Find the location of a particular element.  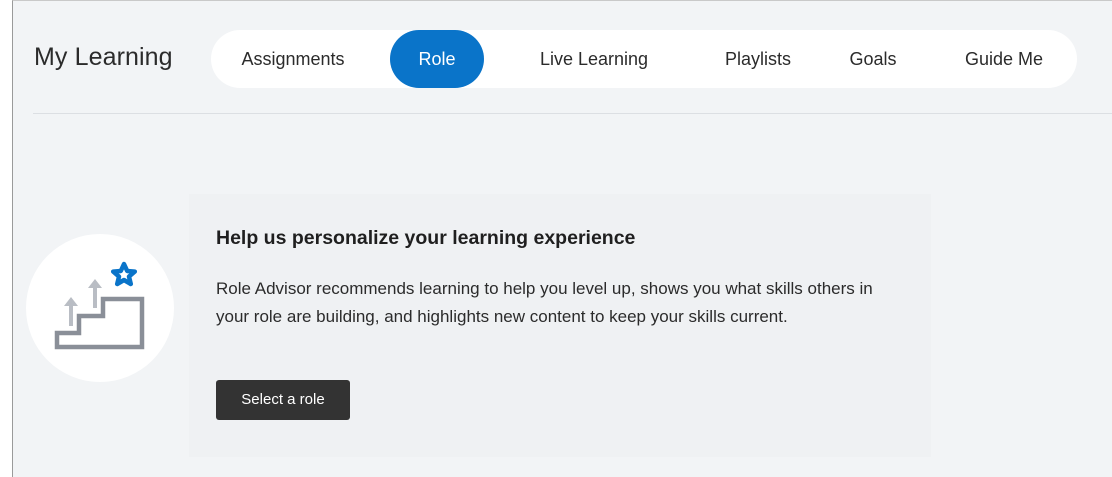

tab-assignments: Assignments is located at coordinates (293, 59).